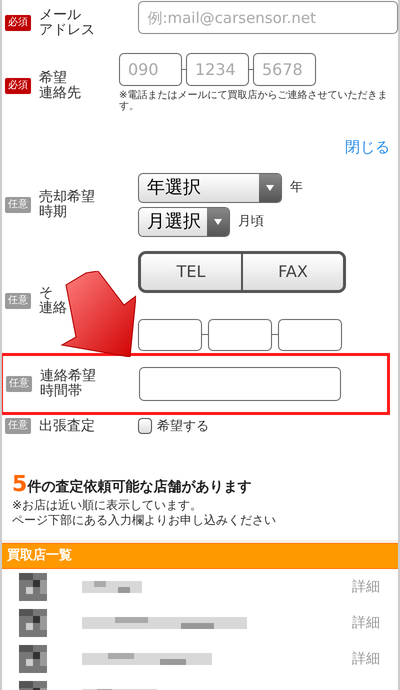 Image resolution: width=400 pixels, height=690 pixels. What do you see at coordinates (53, 301) in the screenshot?
I see `field-label: そ 連絡` at bounding box center [53, 301].